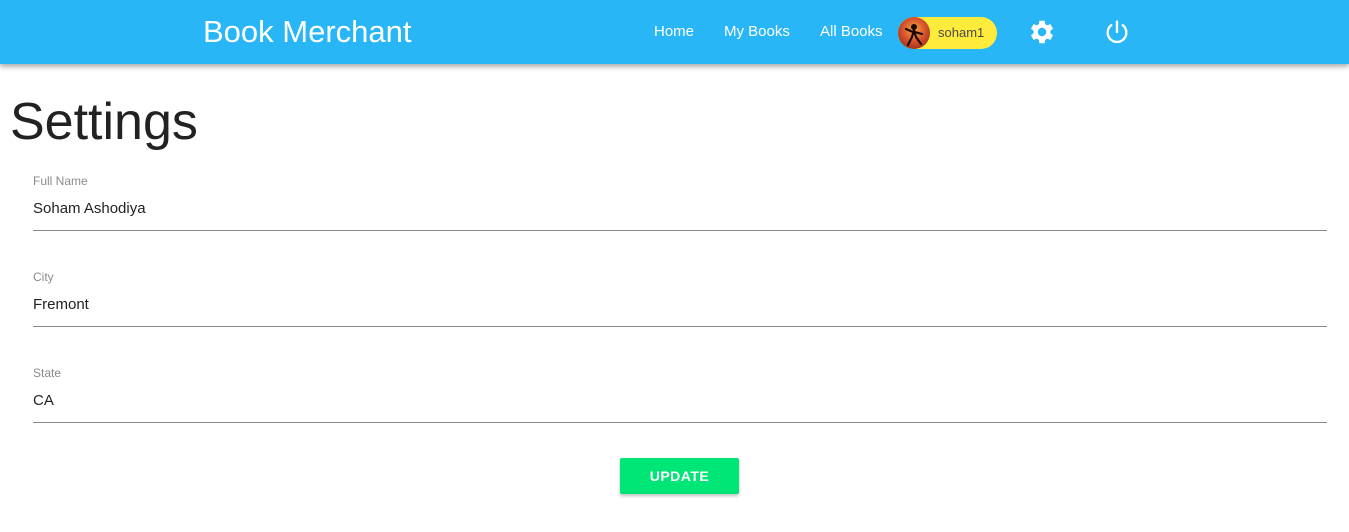 The width and height of the screenshot is (1349, 532). I want to click on username-label: soham1, so click(961, 32).